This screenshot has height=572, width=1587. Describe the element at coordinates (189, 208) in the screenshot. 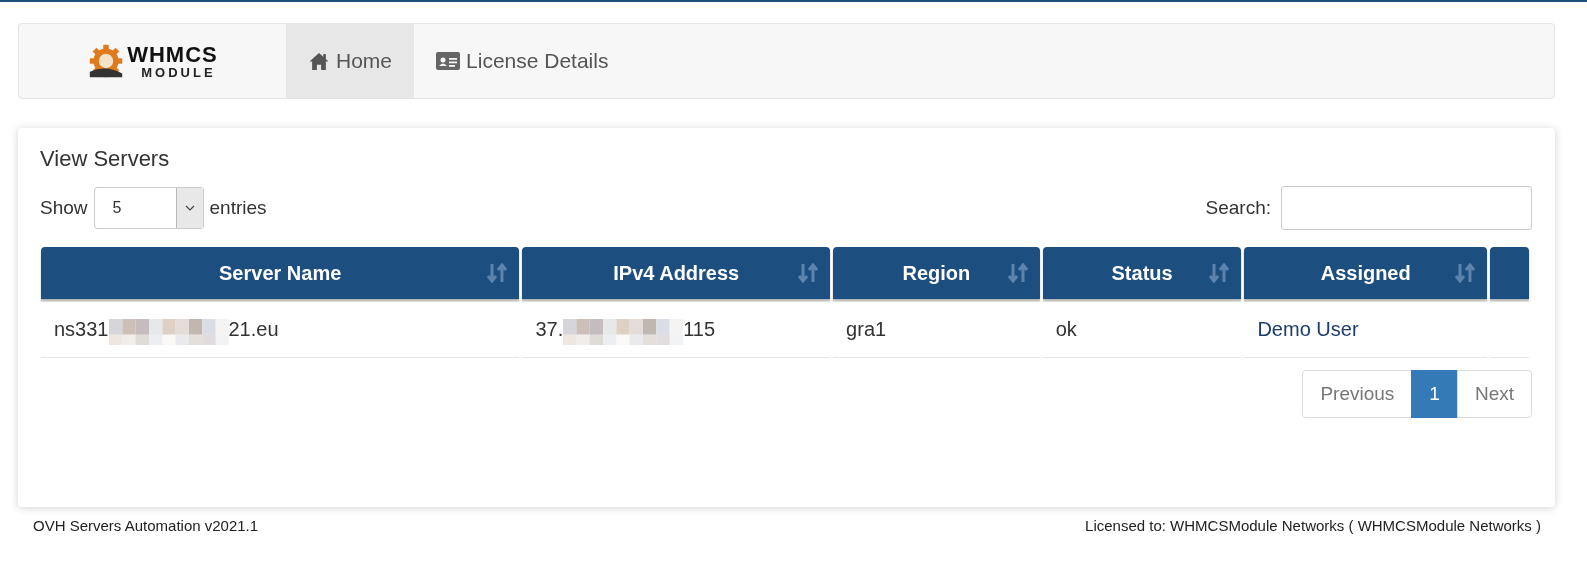

I see `chevron-down-icon` at that location.